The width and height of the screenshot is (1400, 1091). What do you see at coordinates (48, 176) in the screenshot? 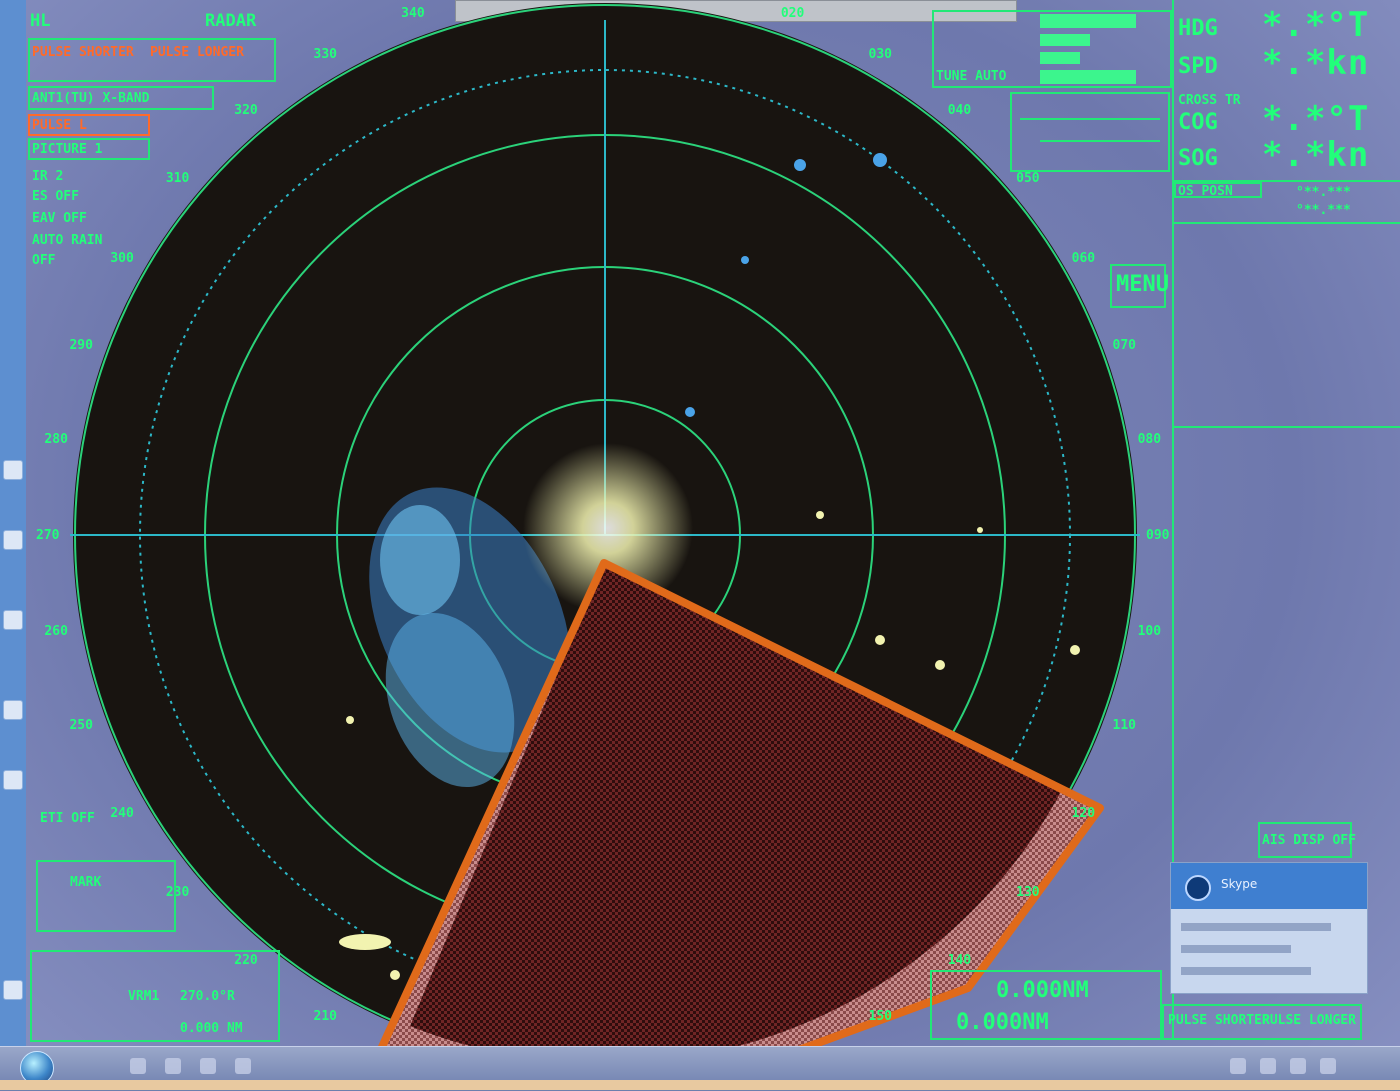
I see `ir-label: IR 2` at bounding box center [48, 176].